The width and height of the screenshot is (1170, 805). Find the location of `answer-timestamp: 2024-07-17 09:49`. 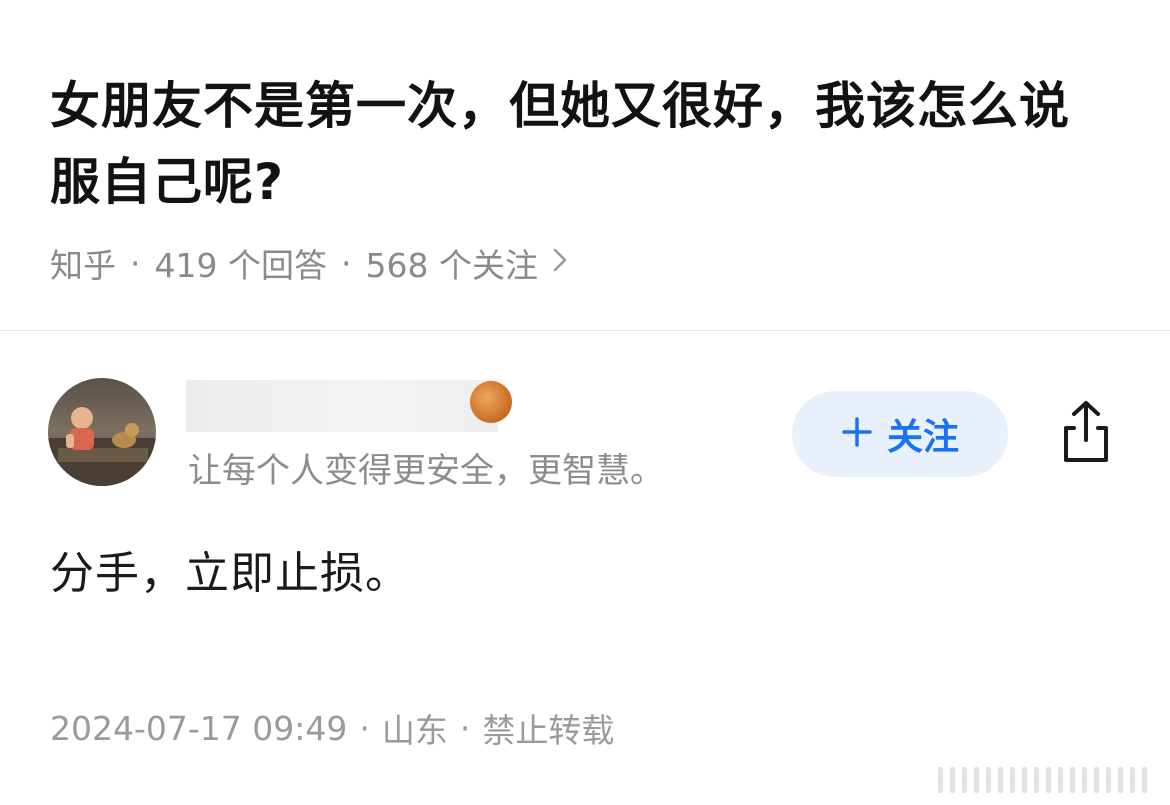

answer-timestamp: 2024-07-17 09:49 is located at coordinates (199, 728).